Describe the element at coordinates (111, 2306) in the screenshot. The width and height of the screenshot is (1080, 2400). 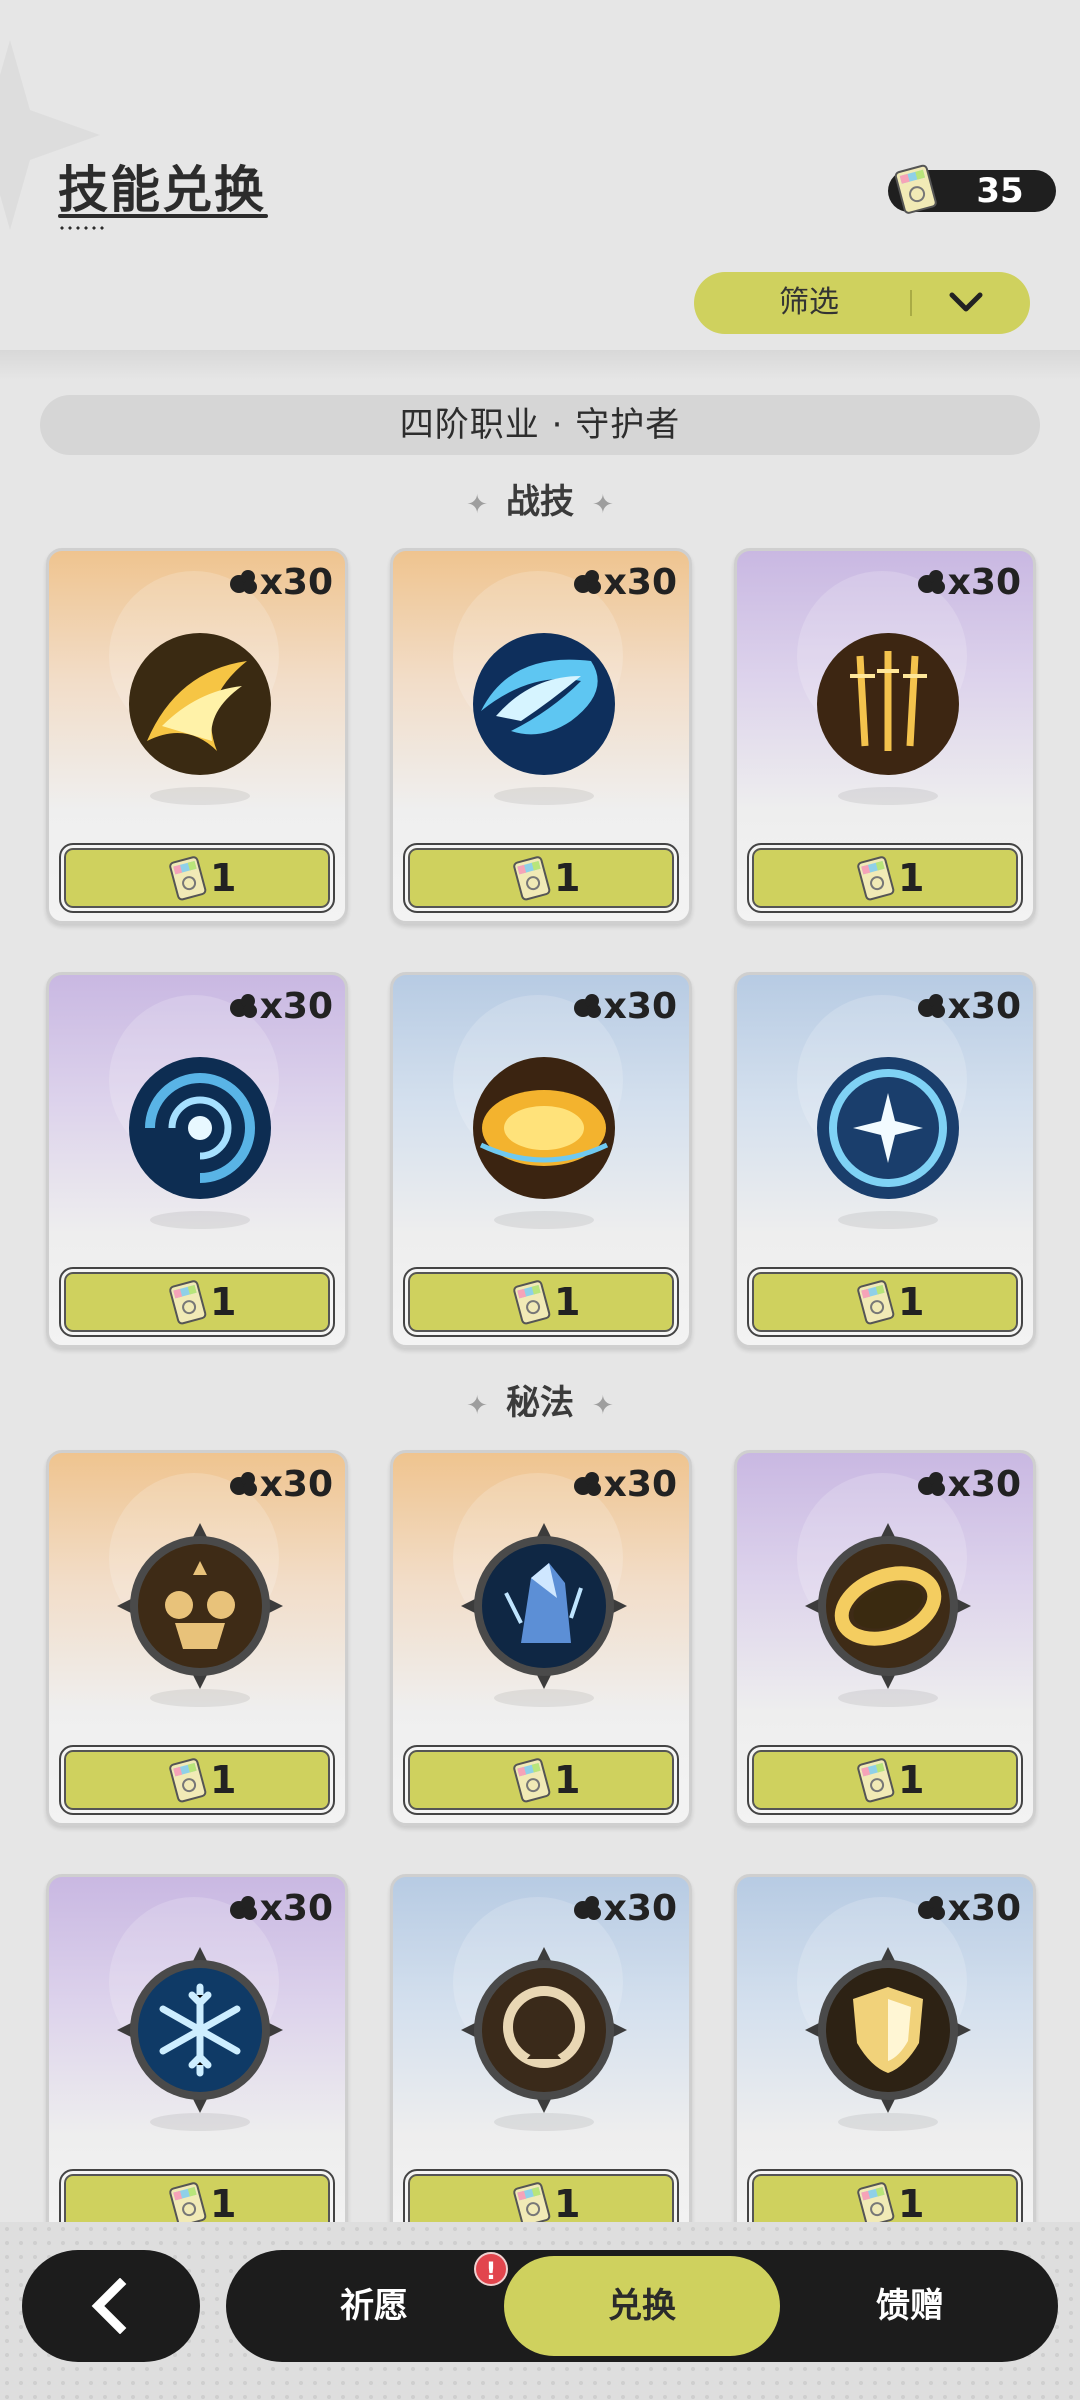
I see `back-button` at that location.